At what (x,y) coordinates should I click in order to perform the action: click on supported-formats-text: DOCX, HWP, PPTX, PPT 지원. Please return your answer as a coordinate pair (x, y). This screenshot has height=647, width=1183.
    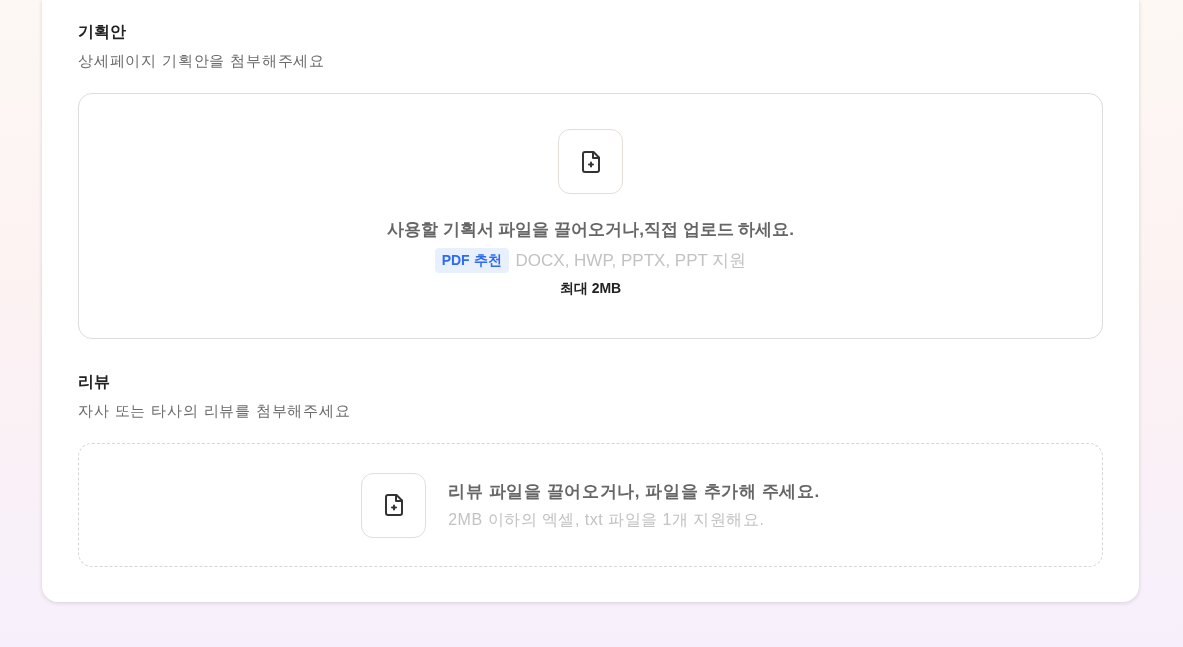
    Looking at the image, I should click on (631, 260).